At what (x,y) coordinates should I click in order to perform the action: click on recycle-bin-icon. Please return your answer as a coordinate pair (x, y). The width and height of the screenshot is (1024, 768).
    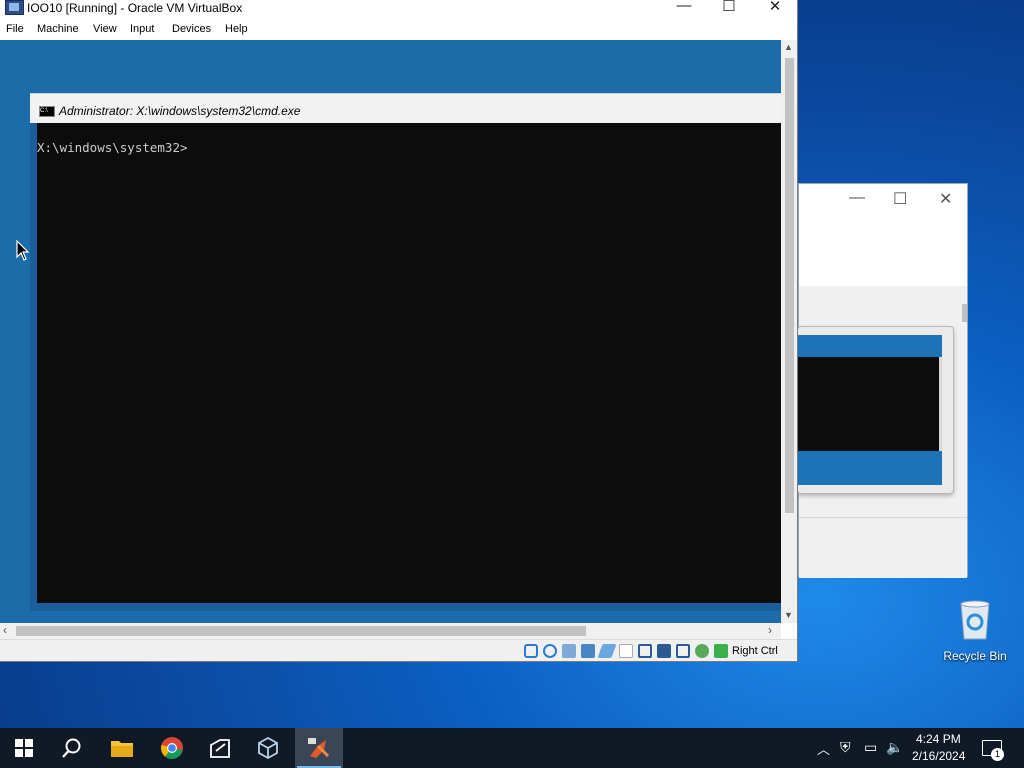
    Looking at the image, I should click on (975, 620).